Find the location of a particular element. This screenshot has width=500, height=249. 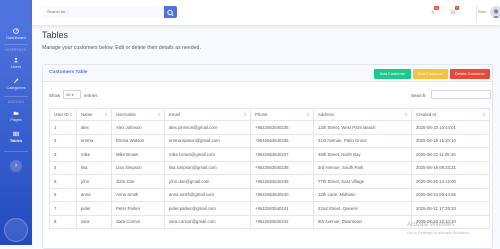

delete-customer-button: Delete Customer is located at coordinates (470, 74).